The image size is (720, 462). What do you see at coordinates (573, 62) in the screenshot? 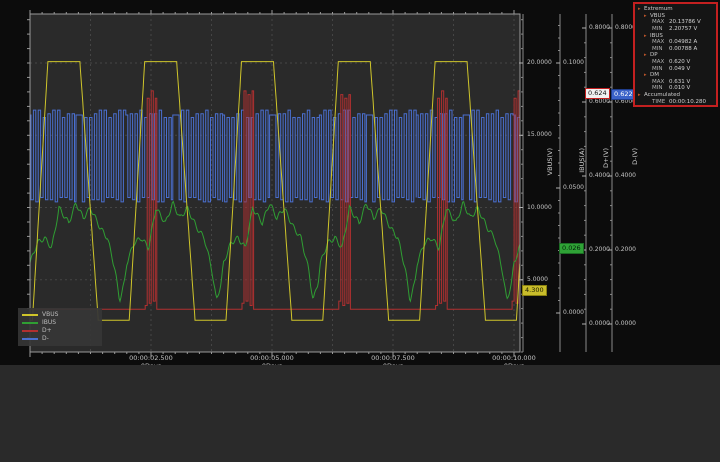
I see `axis-tick-label: 0.1000` at bounding box center [573, 62].